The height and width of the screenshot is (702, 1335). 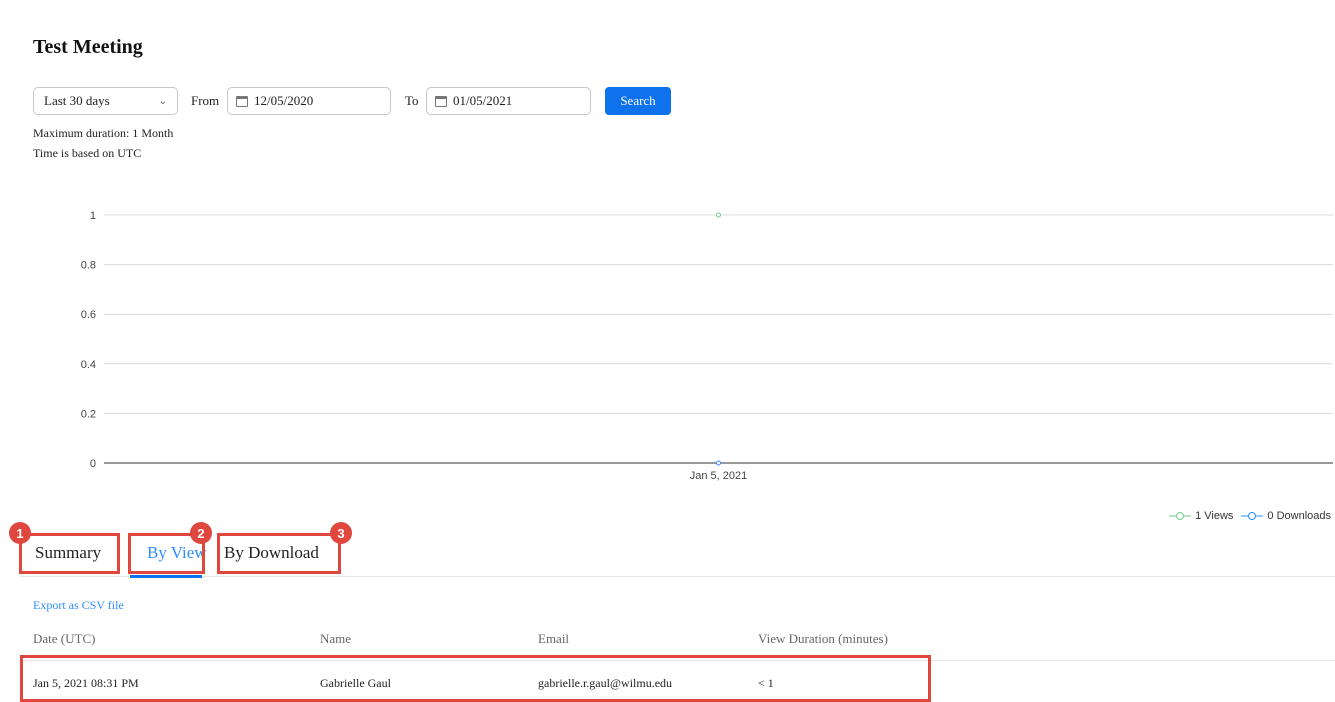 I want to click on from-date-value: 12/05/2020, so click(x=284, y=100).